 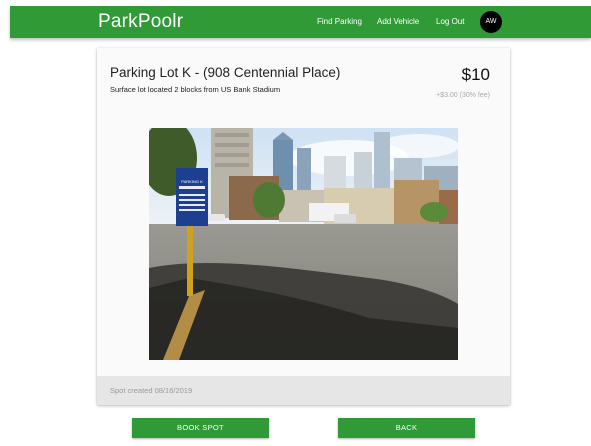 What do you see at coordinates (339, 21) in the screenshot?
I see `nav-find-parking: Find Parking` at bounding box center [339, 21].